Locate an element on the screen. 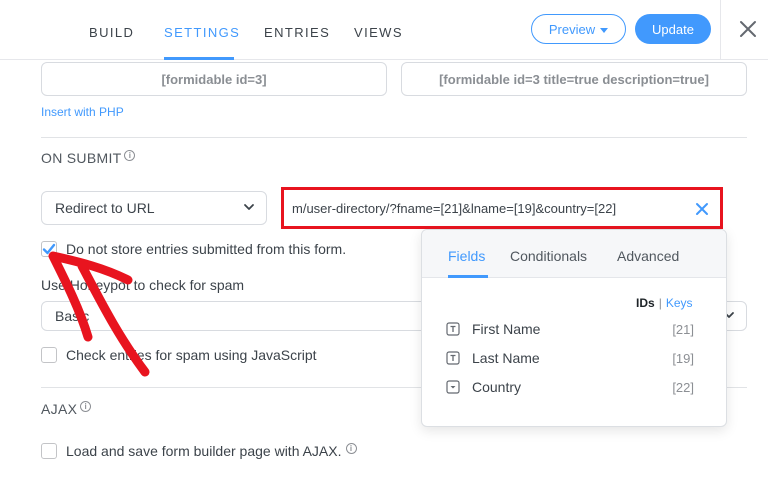  field-id: [19] is located at coordinates (683, 358).